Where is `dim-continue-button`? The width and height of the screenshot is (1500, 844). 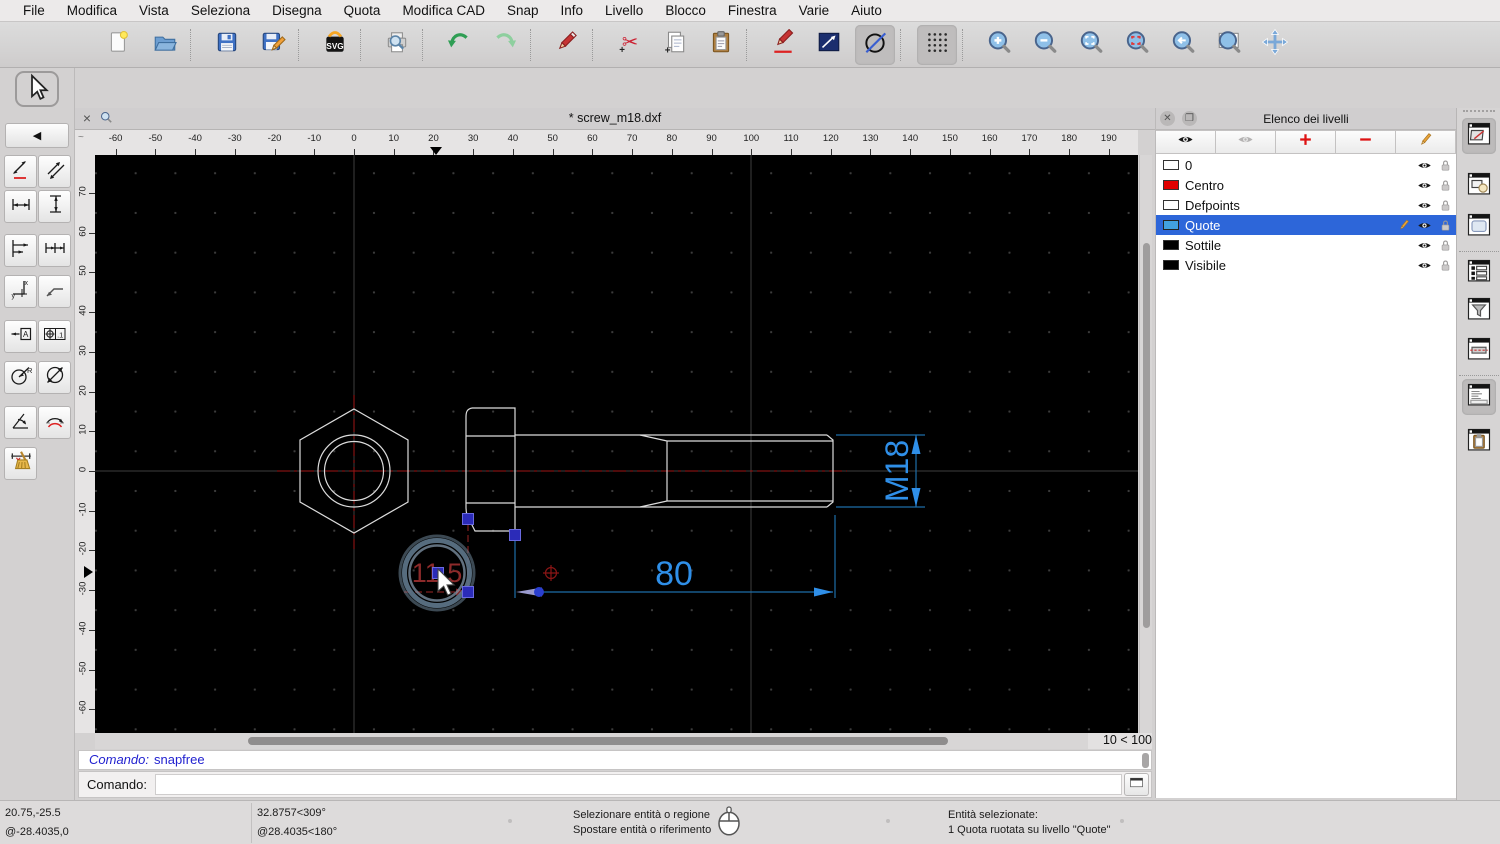
dim-continue-button is located at coordinates (54, 250).